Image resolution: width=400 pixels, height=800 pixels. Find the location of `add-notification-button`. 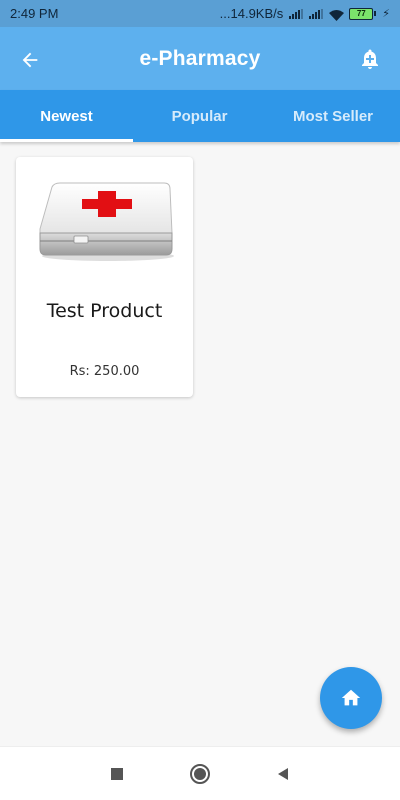

add-notification-button is located at coordinates (370, 59).